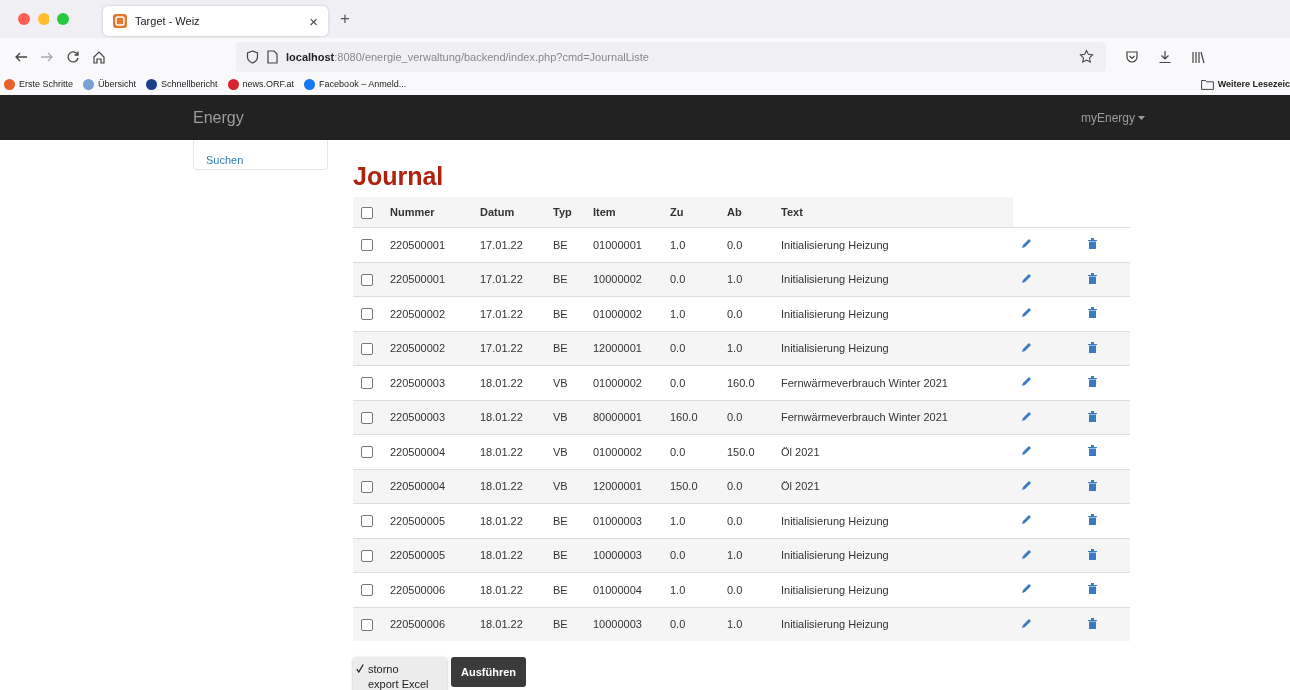  I want to click on table-cell: 220500004, so click(427, 486).